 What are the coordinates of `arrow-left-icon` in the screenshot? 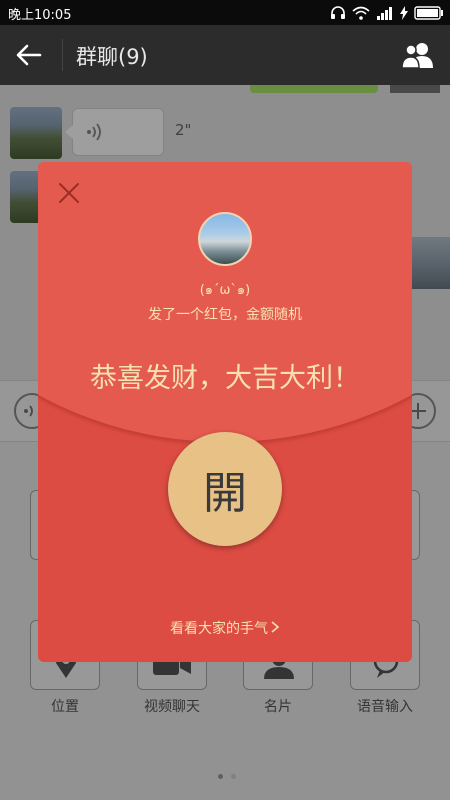 It's located at (29, 55).